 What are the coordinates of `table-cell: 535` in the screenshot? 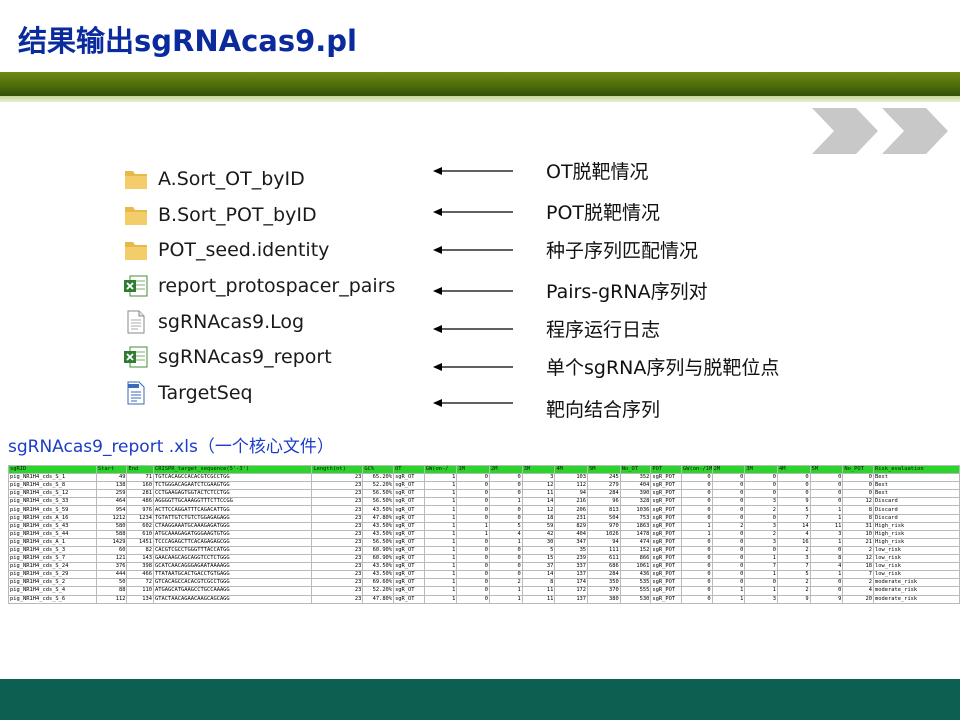 It's located at (635, 583).